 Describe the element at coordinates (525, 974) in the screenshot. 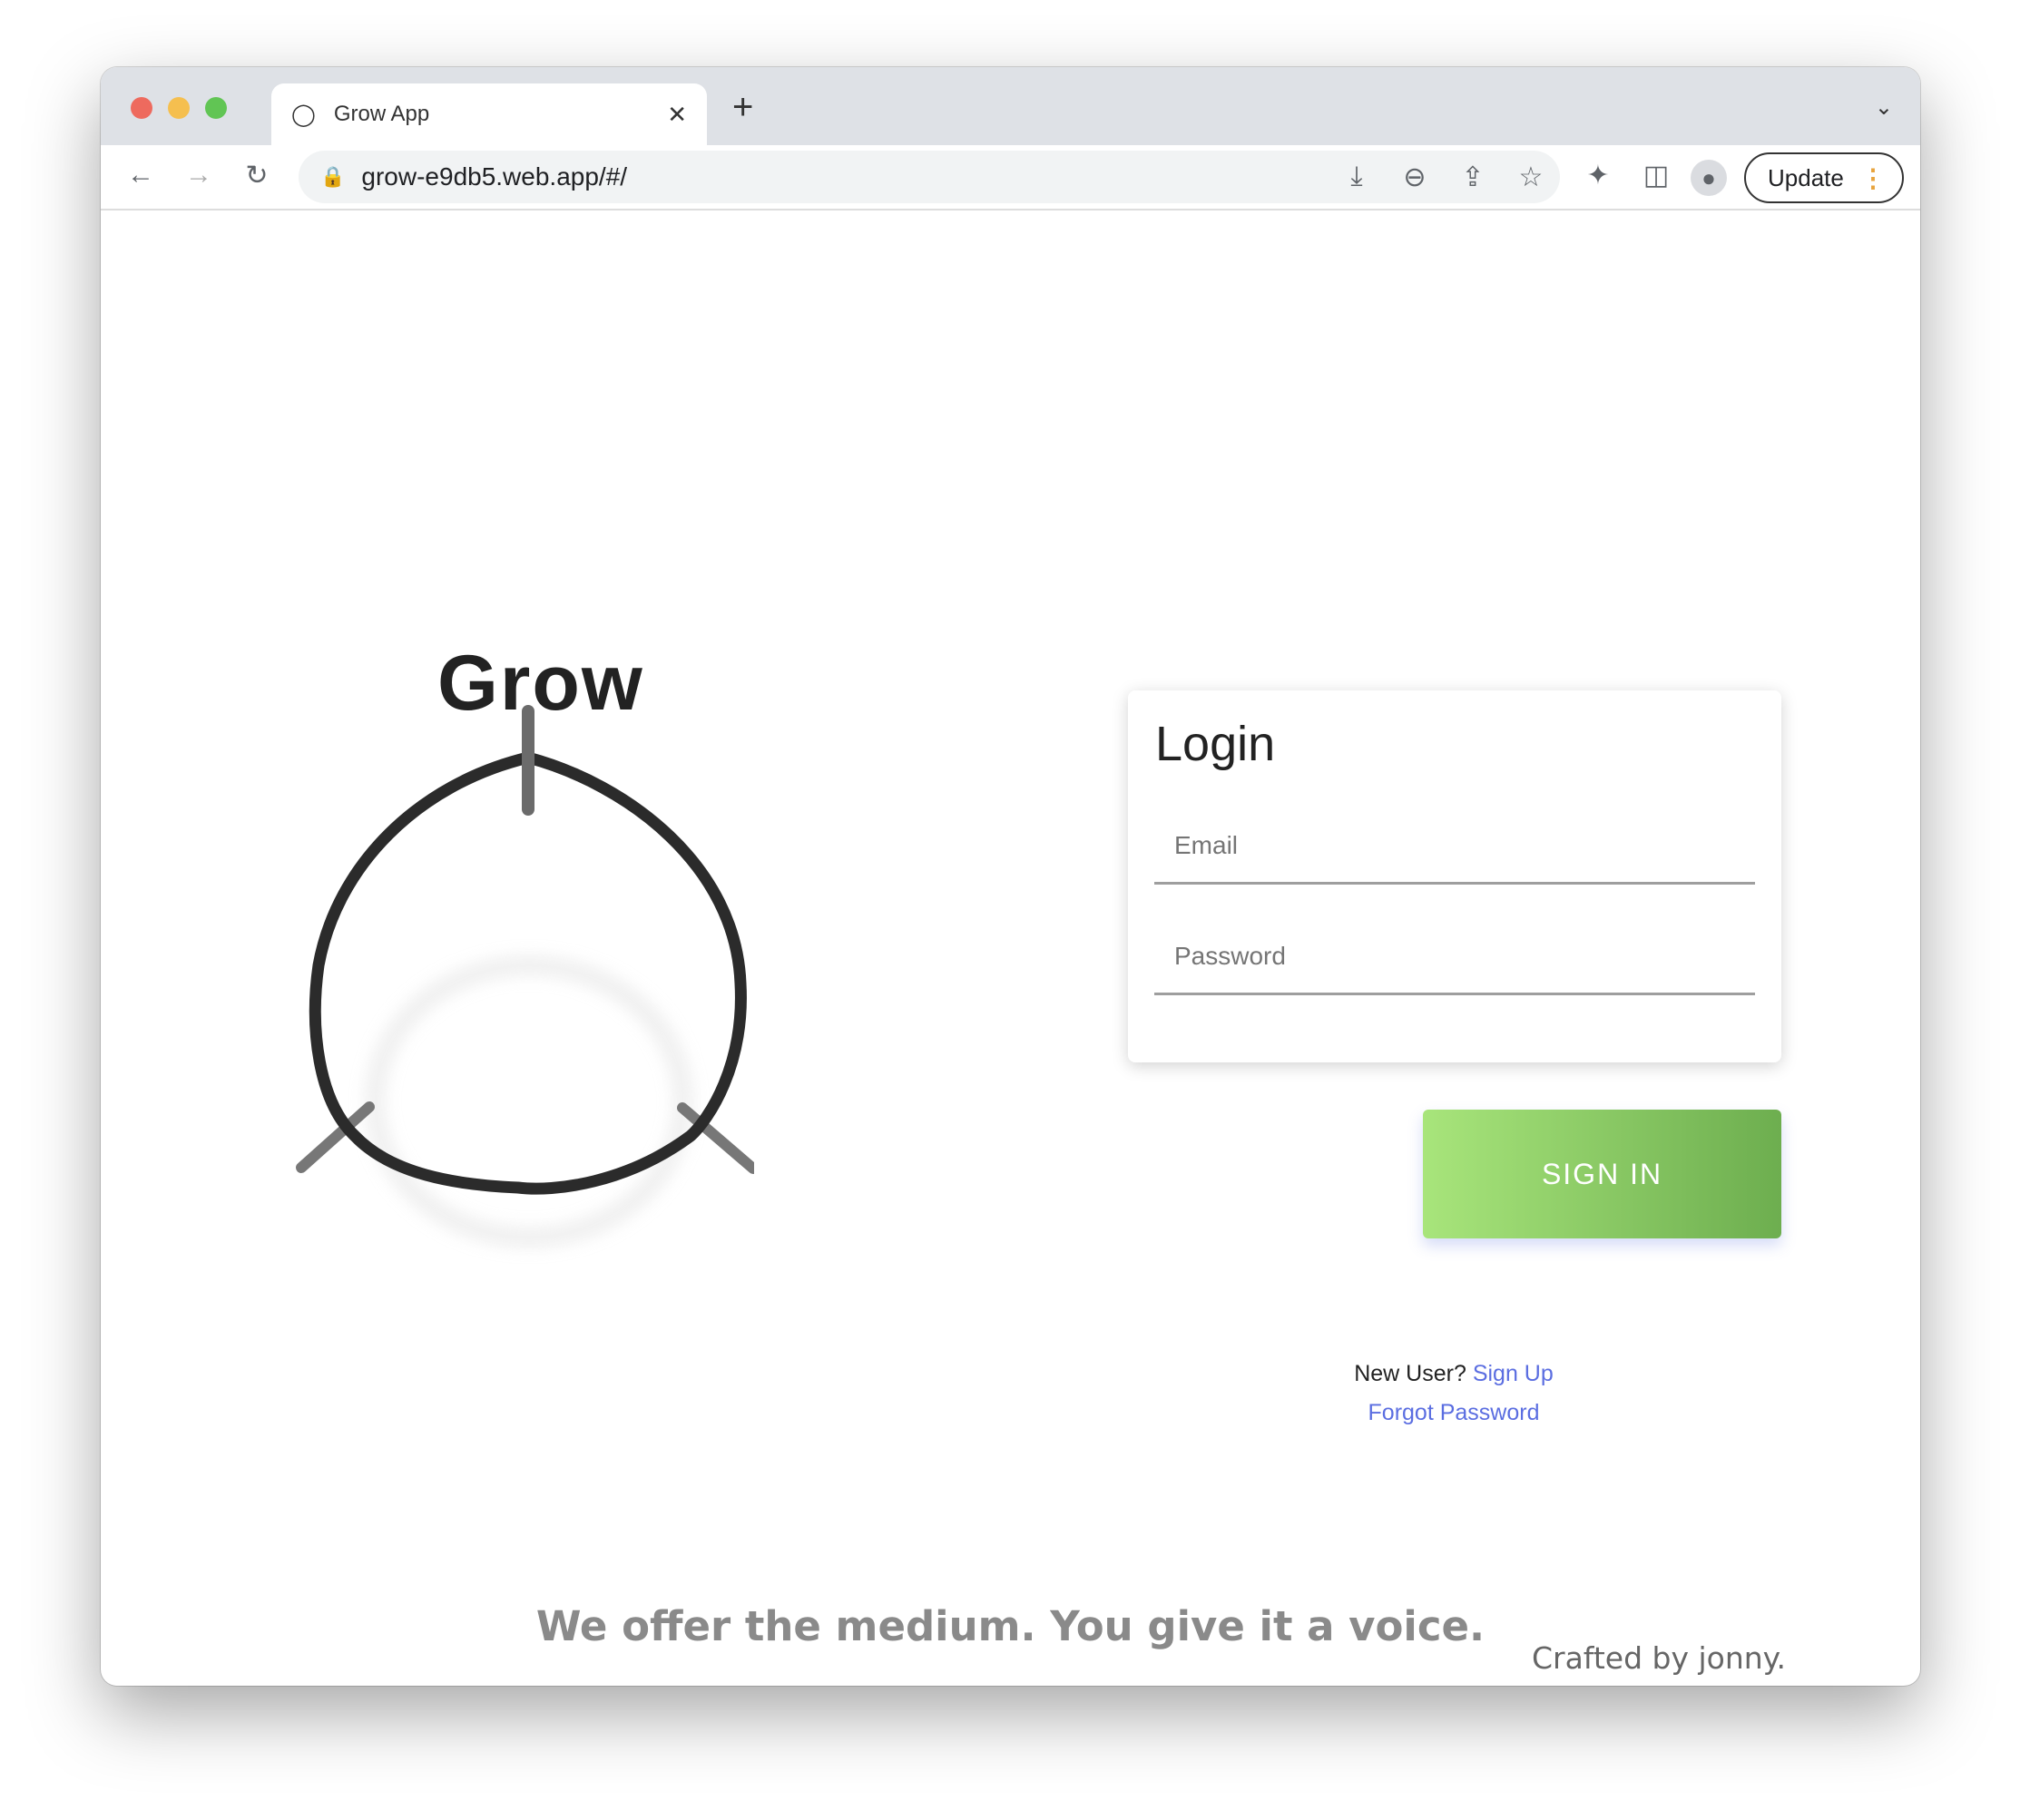

I see `grow-logo` at that location.